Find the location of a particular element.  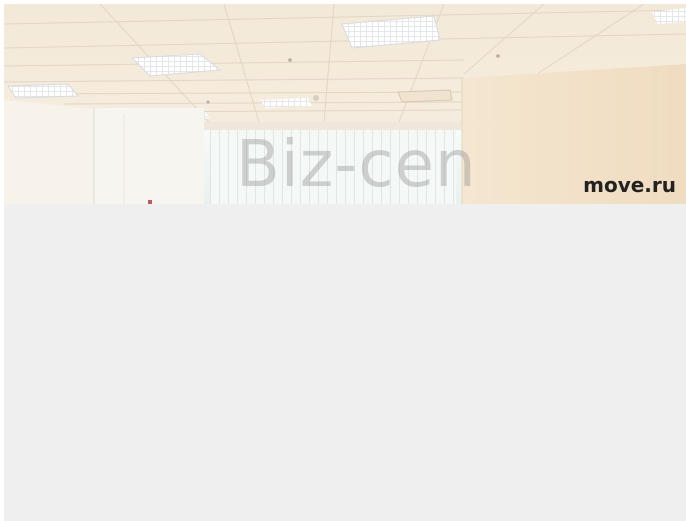

house-logo-icon is located at coordinates (634, 188).